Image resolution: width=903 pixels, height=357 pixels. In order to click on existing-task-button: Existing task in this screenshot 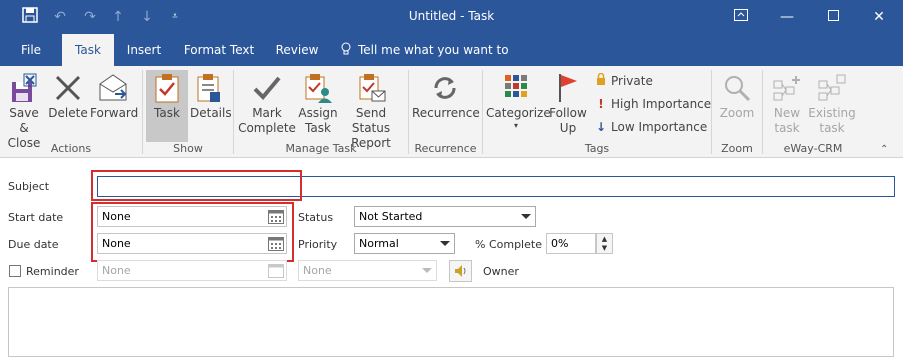, I will do `click(832, 106)`.